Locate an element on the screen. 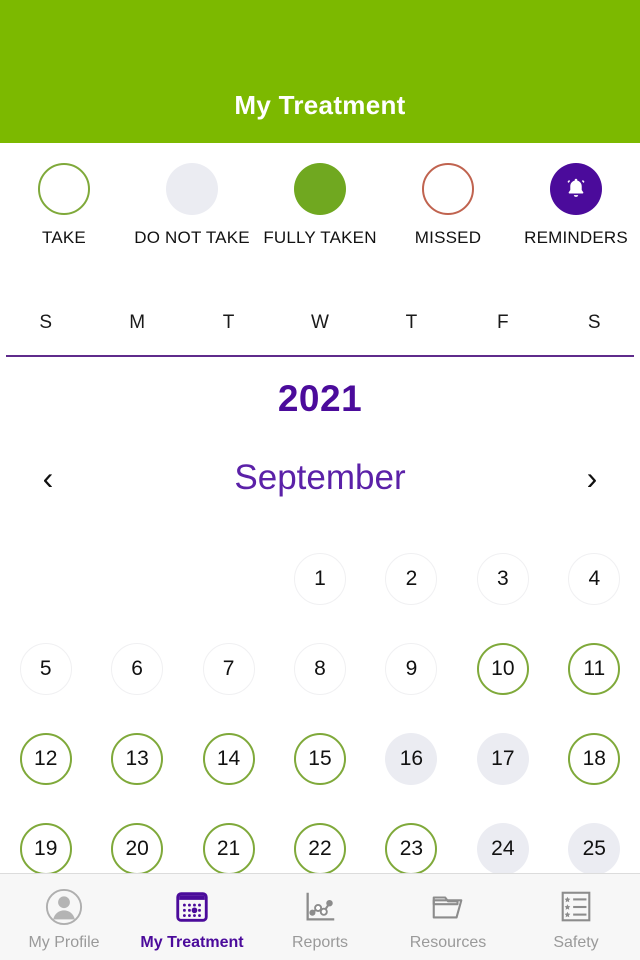 The image size is (640, 960). calendar-day: 18 is located at coordinates (594, 759).